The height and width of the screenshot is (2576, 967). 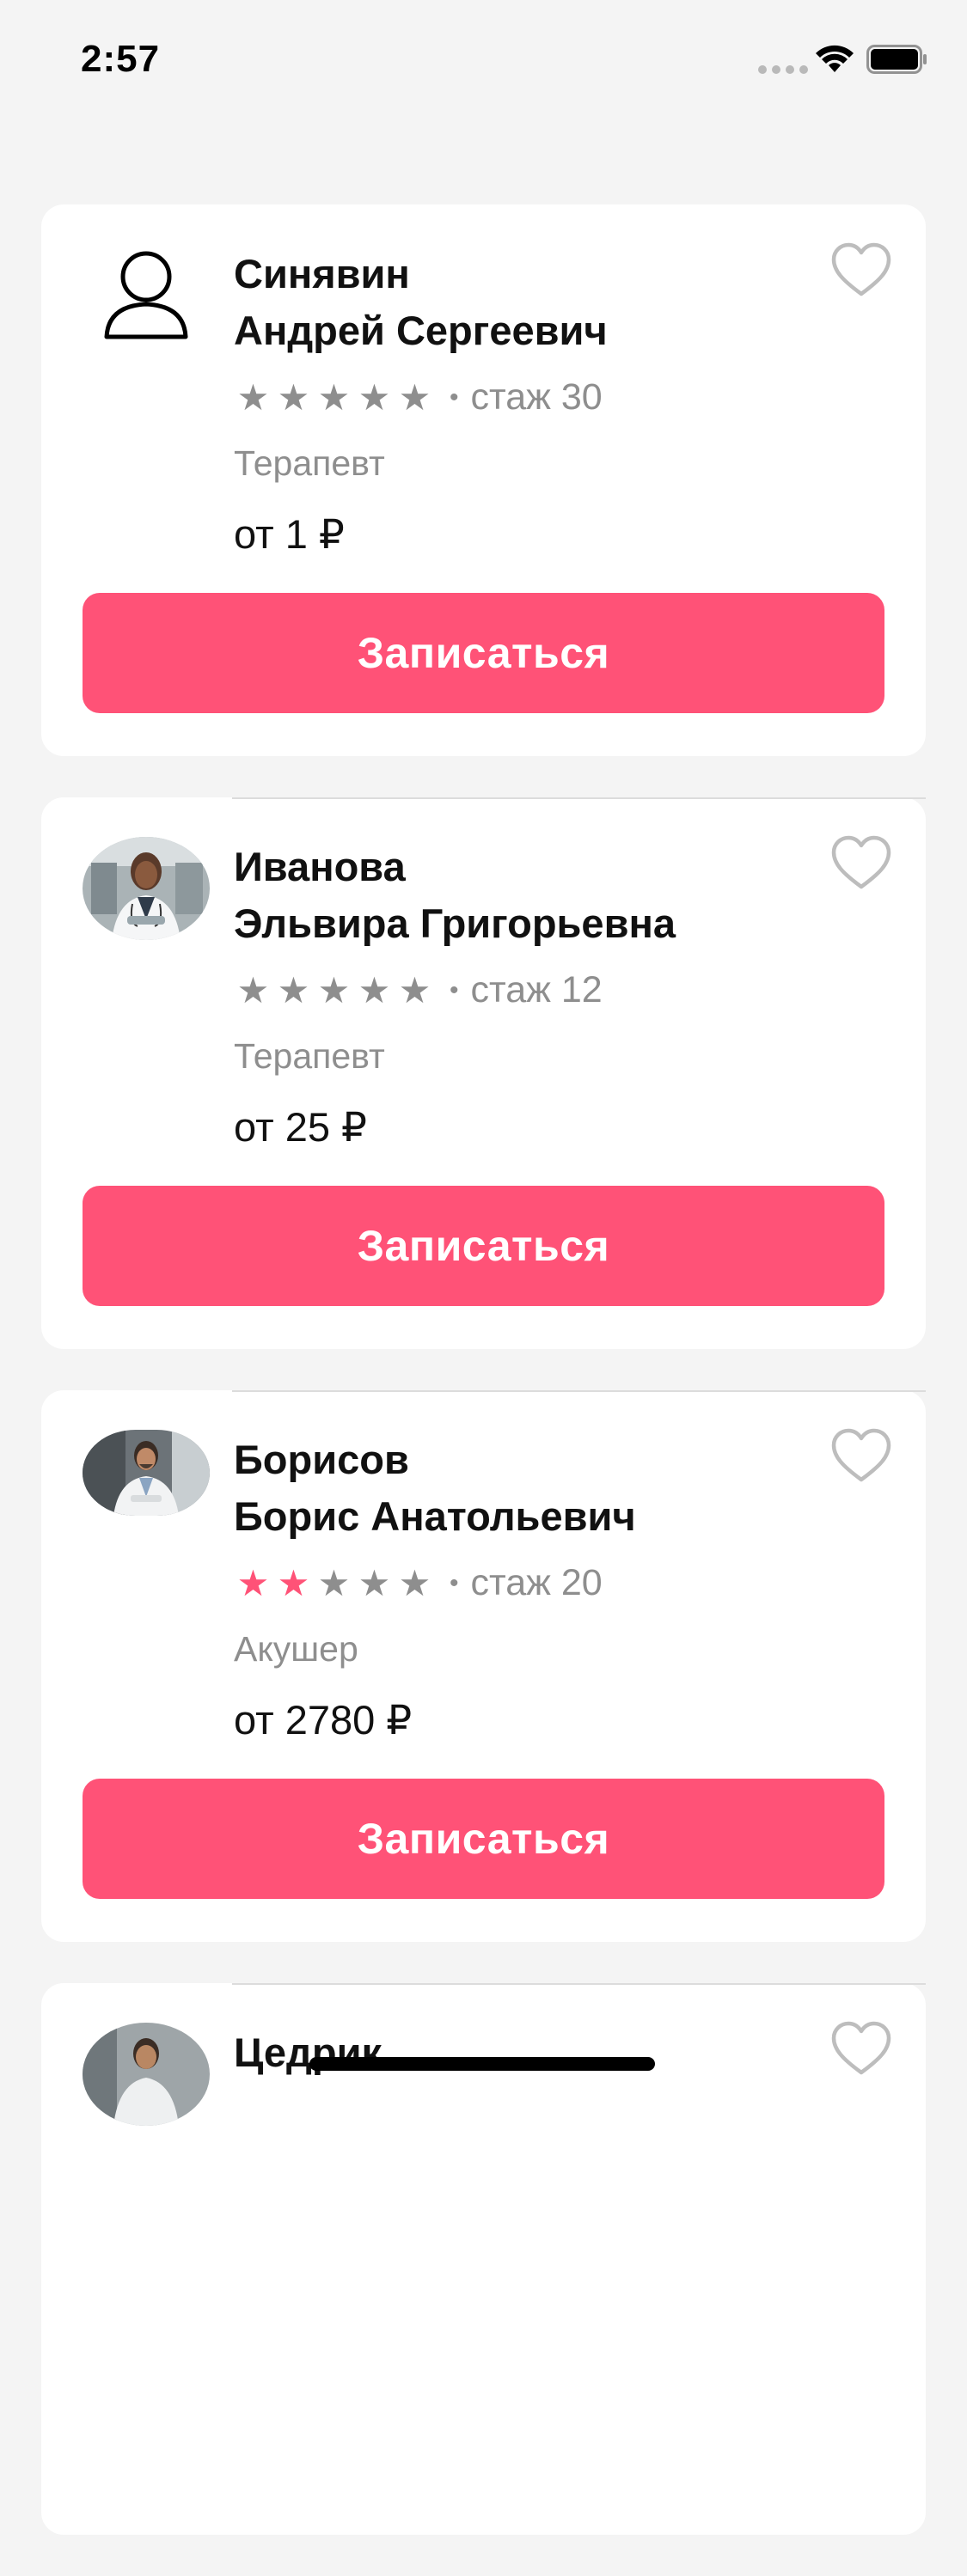 What do you see at coordinates (421, 330) in the screenshot?
I see `doctor-given-names: Андрей Сергеевич` at bounding box center [421, 330].